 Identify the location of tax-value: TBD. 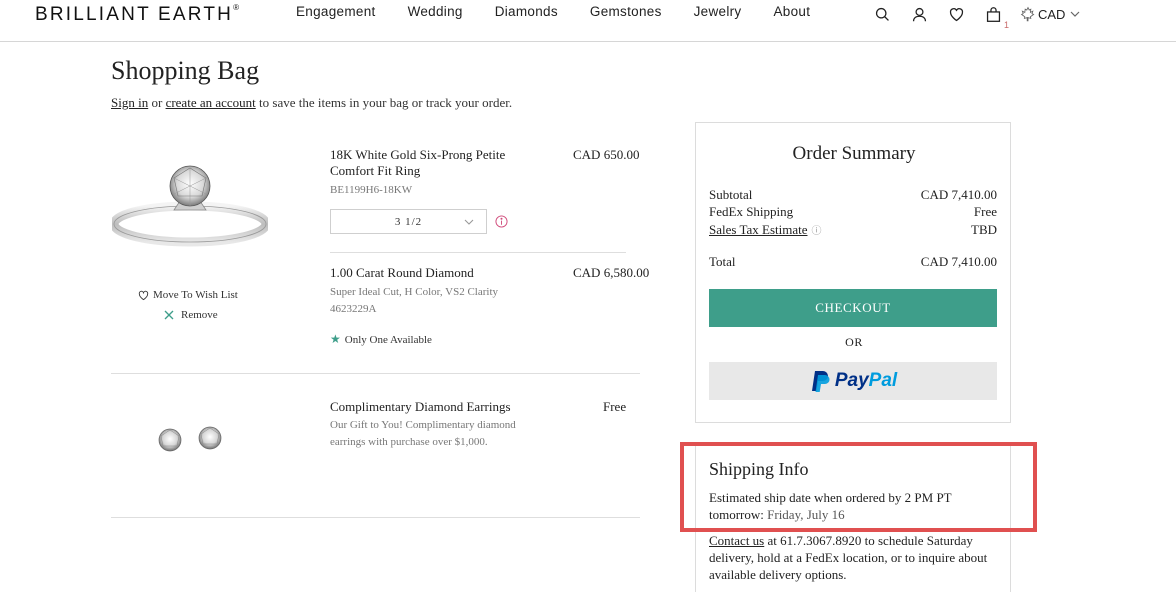
(984, 229).